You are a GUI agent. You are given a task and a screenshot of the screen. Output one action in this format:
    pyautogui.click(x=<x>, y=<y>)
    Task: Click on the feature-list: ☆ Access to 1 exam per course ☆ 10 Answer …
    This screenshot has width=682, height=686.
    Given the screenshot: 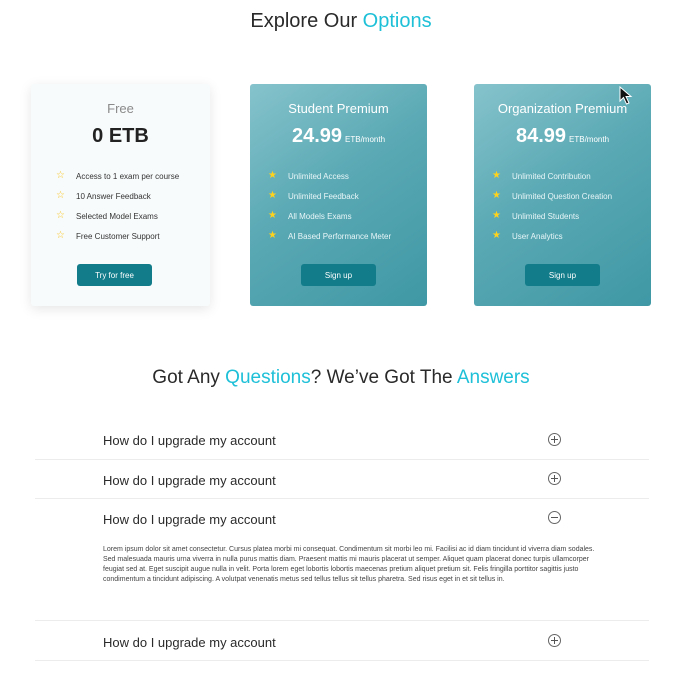 What is the action you would take?
    pyautogui.click(x=120, y=206)
    